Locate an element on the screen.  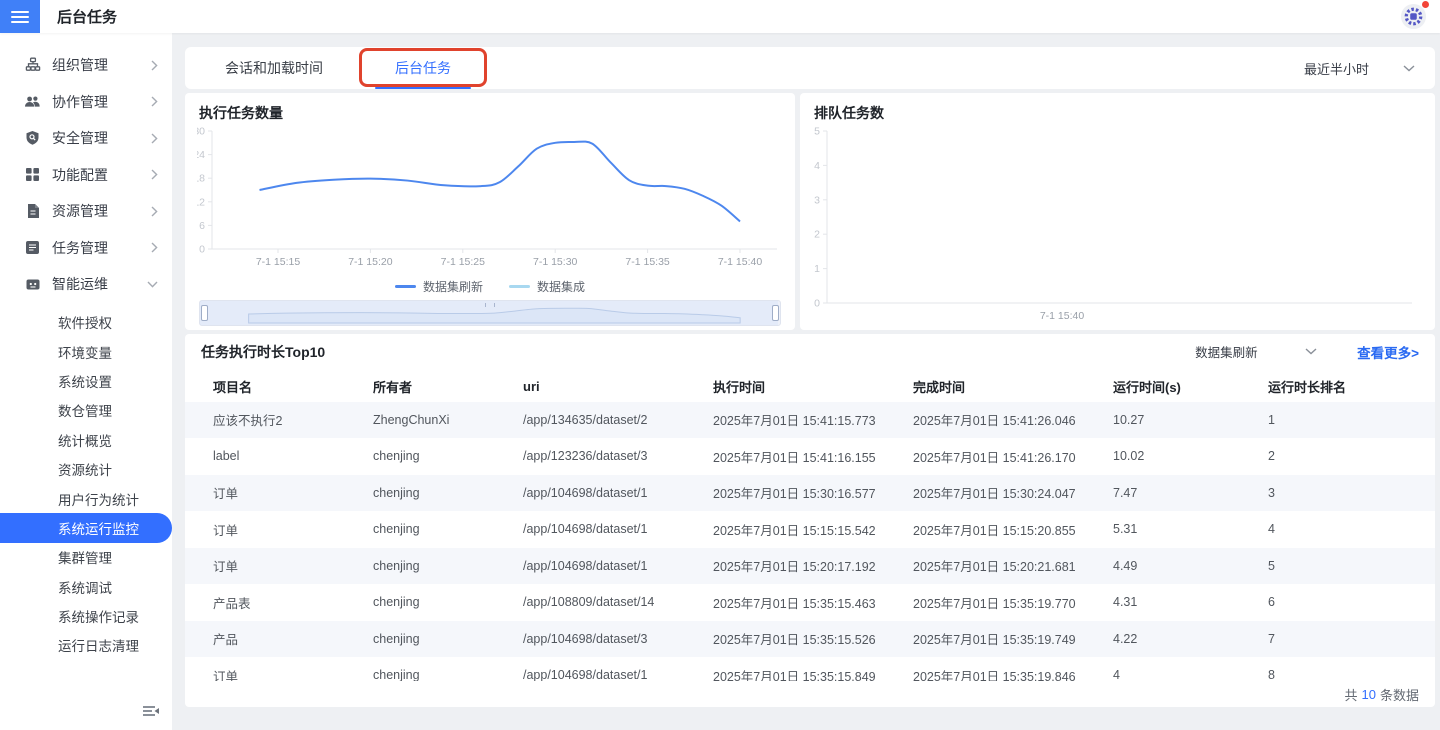
table-cell: label is located at coordinates (226, 456).